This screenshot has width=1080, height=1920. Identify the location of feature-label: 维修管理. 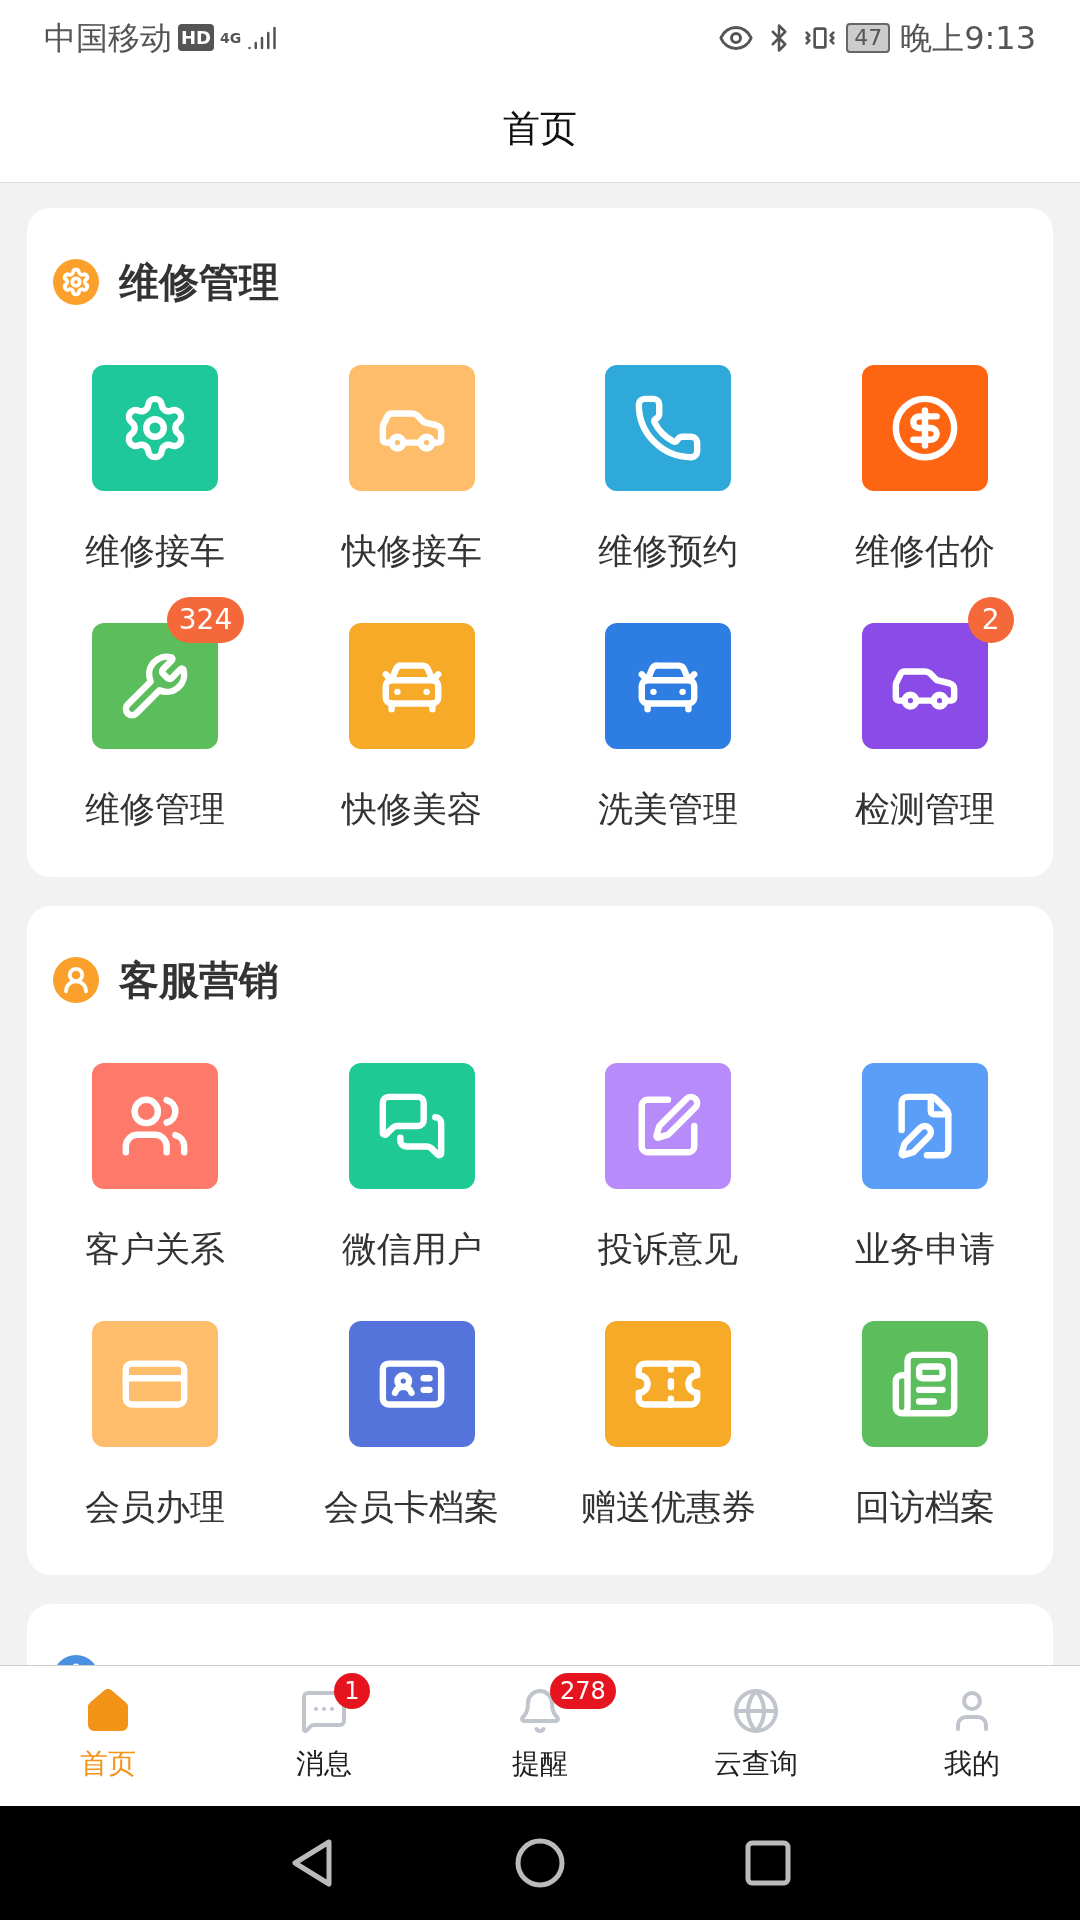
(155, 809).